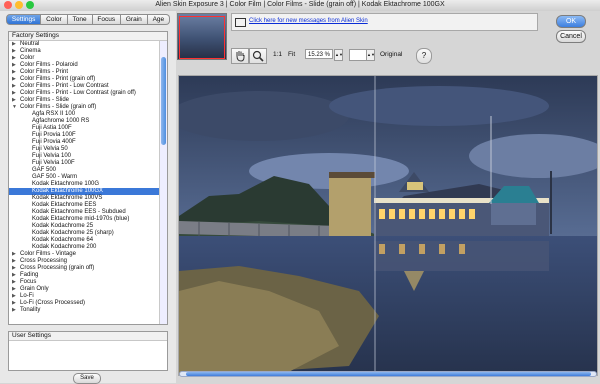 Image resolution: width=600 pixels, height=384 pixels. What do you see at coordinates (53, 163) in the screenshot?
I see `preset-item-label: Fuji Velvia 100F` at bounding box center [53, 163].